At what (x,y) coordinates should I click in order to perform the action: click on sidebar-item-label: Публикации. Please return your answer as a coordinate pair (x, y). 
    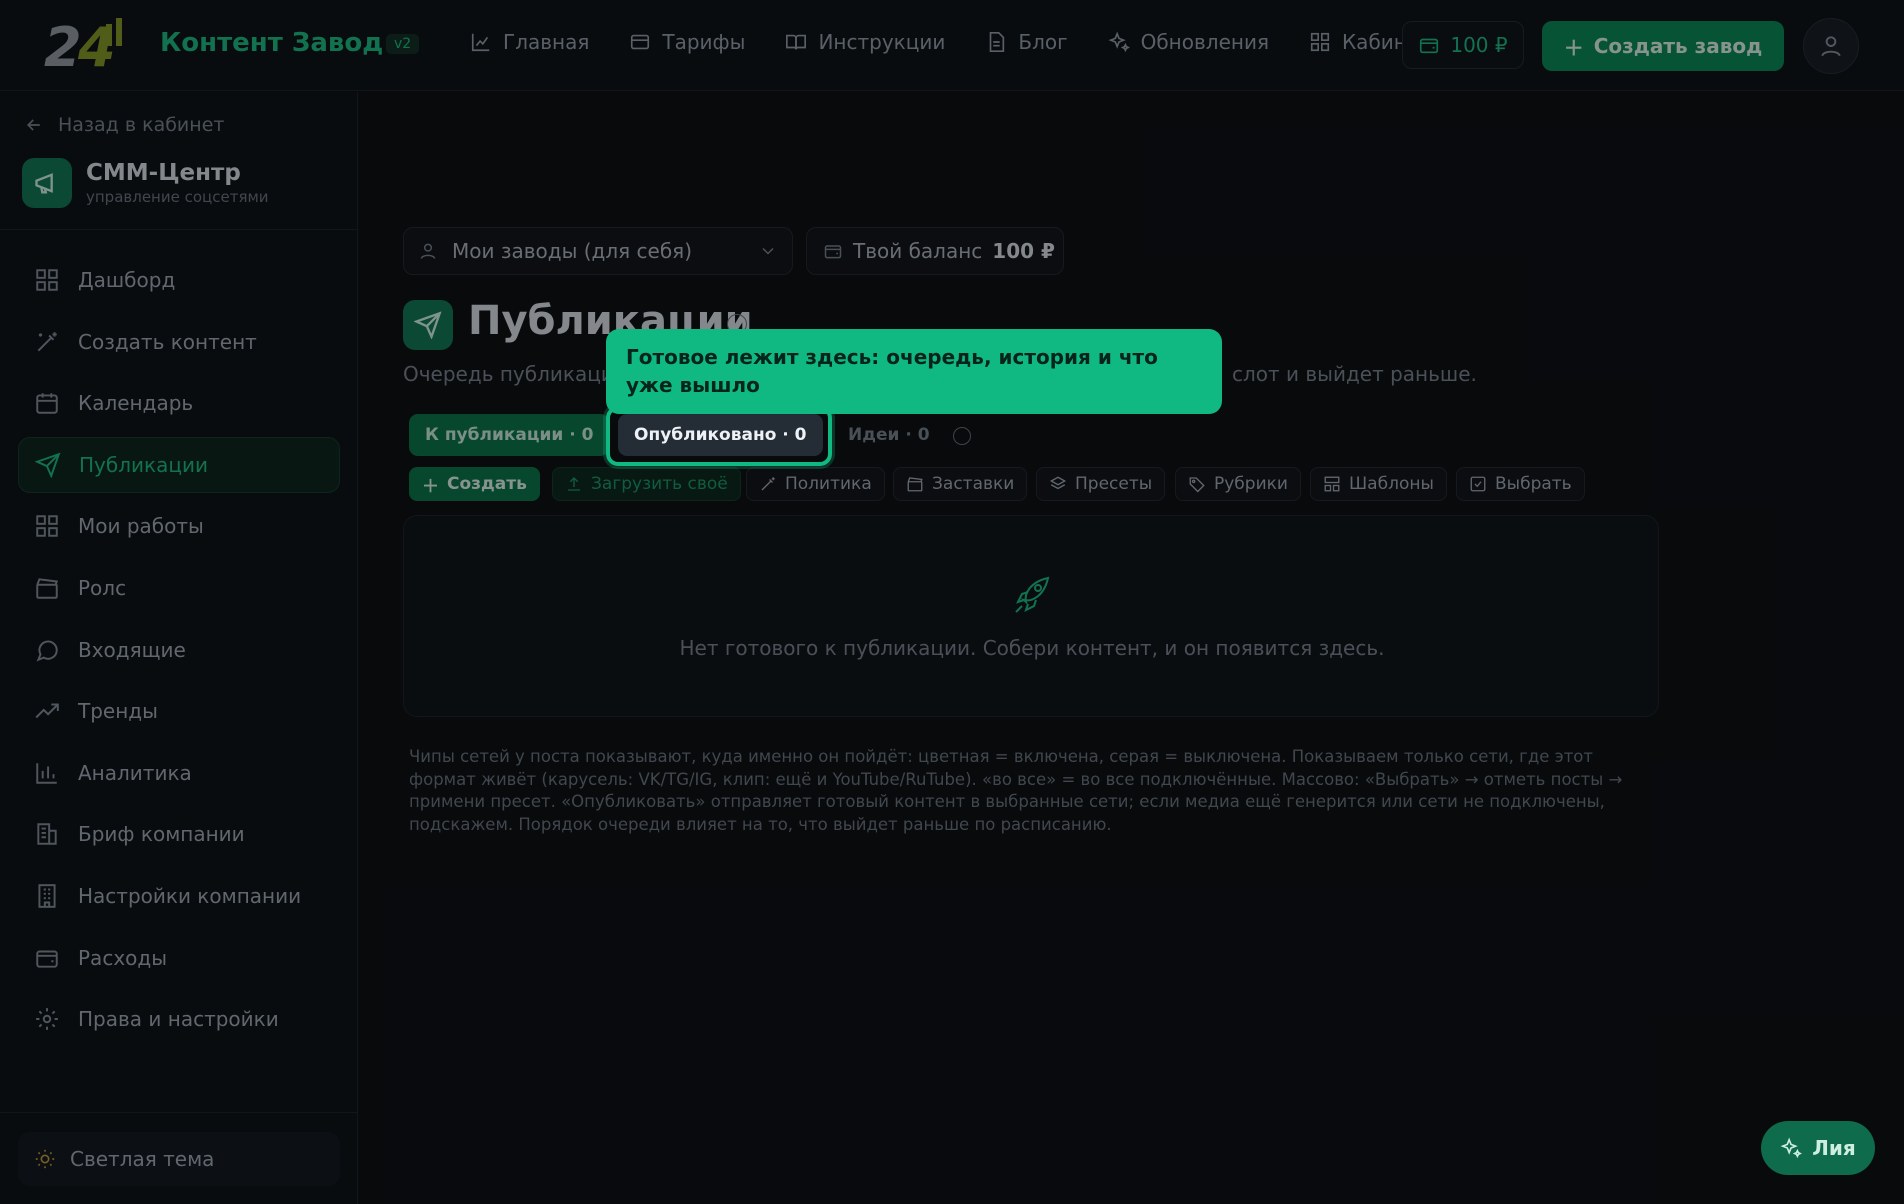
    Looking at the image, I should click on (143, 464).